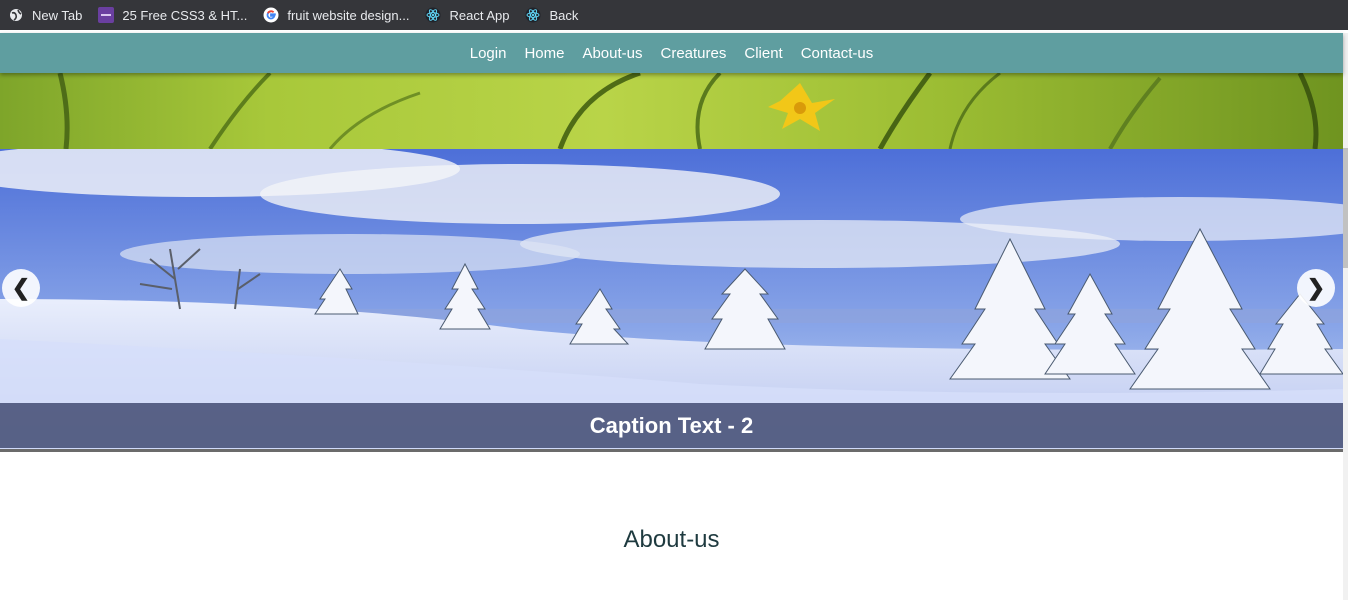  I want to click on nav-about-us: About-us, so click(612, 53).